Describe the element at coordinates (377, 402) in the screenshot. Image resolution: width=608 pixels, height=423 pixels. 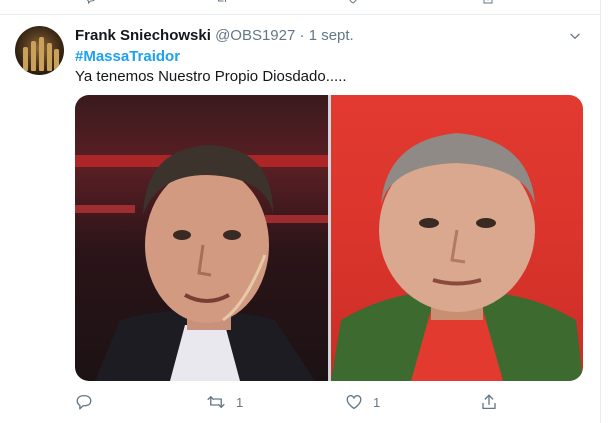
I see `like-count: 1` at that location.